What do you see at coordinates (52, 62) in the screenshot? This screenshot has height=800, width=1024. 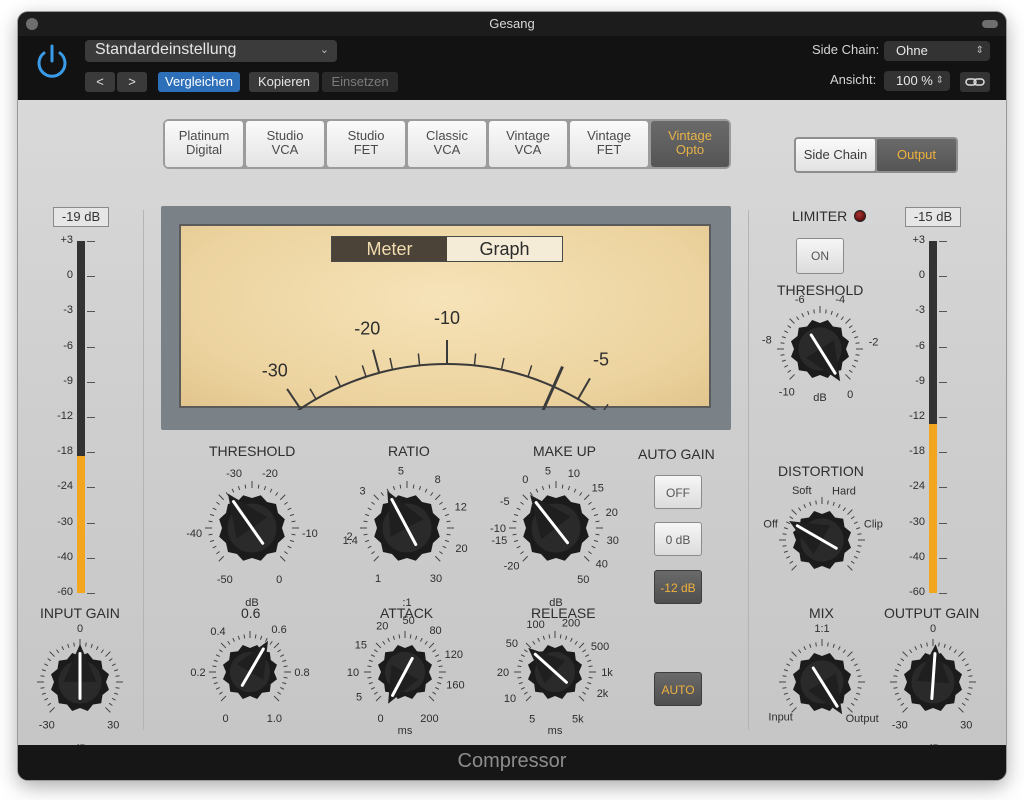 I see `power-icon` at bounding box center [52, 62].